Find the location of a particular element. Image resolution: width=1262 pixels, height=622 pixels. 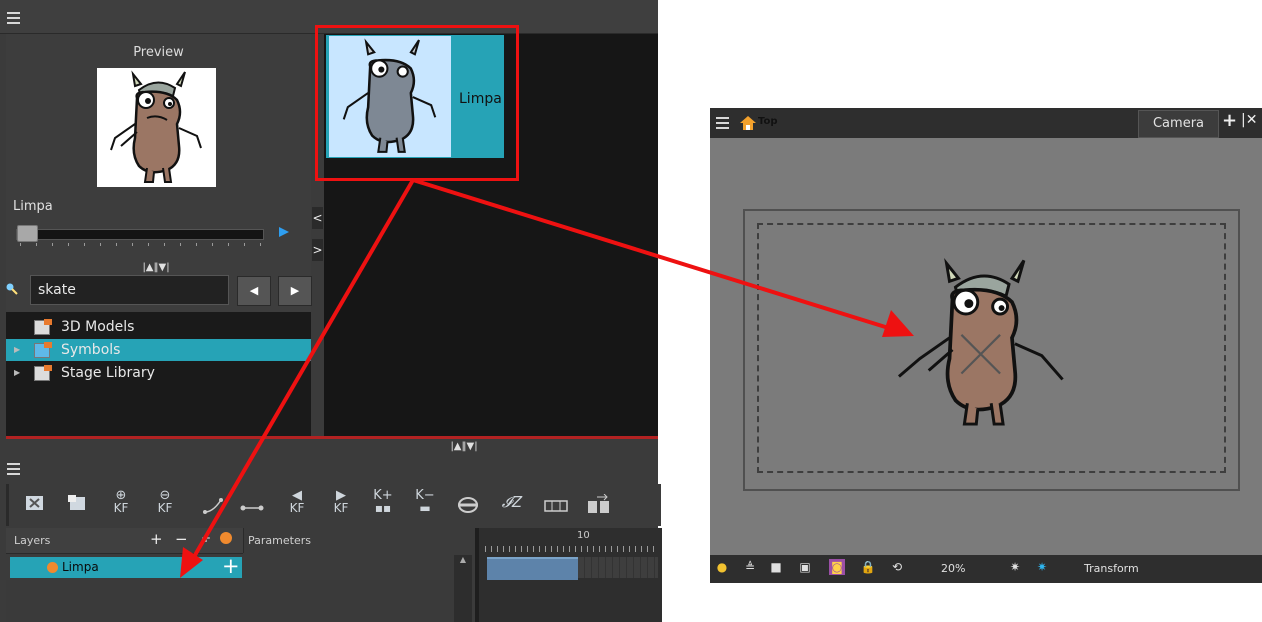

arrow-to-camera is located at coordinates (654, 255).